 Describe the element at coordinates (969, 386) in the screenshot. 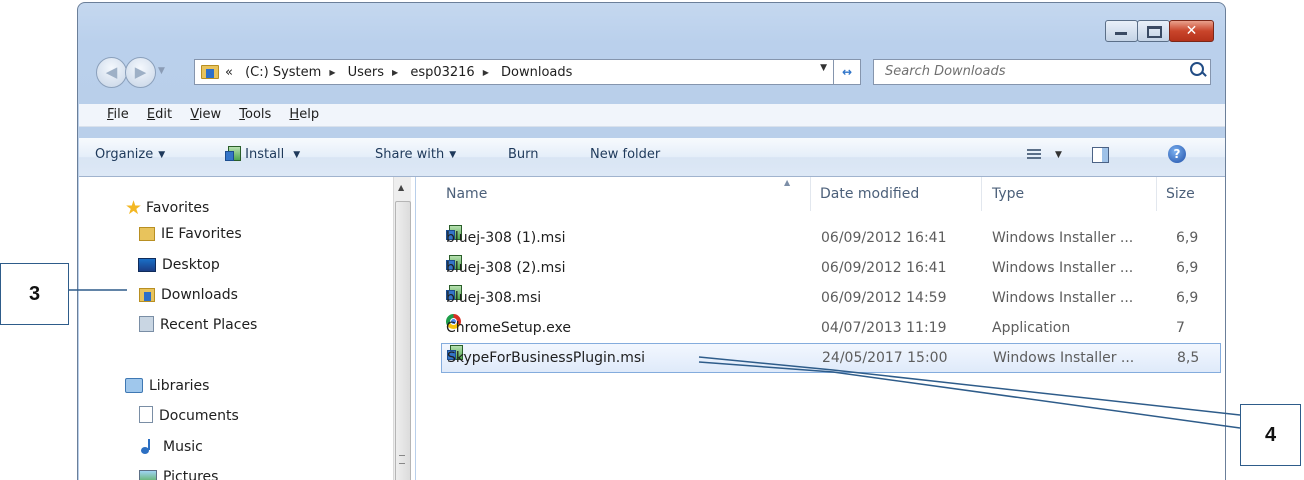

I see `callout-4-line` at that location.